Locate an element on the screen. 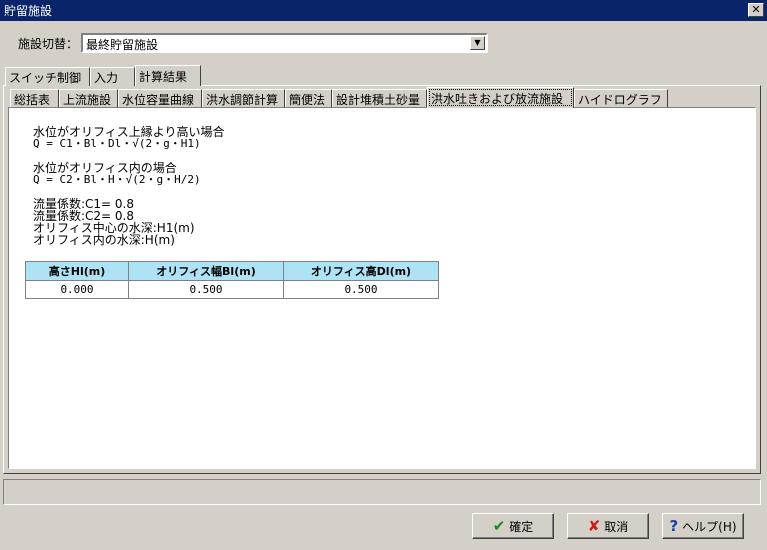  tab-level-volume-curve: 水位容量曲線 is located at coordinates (160, 98).